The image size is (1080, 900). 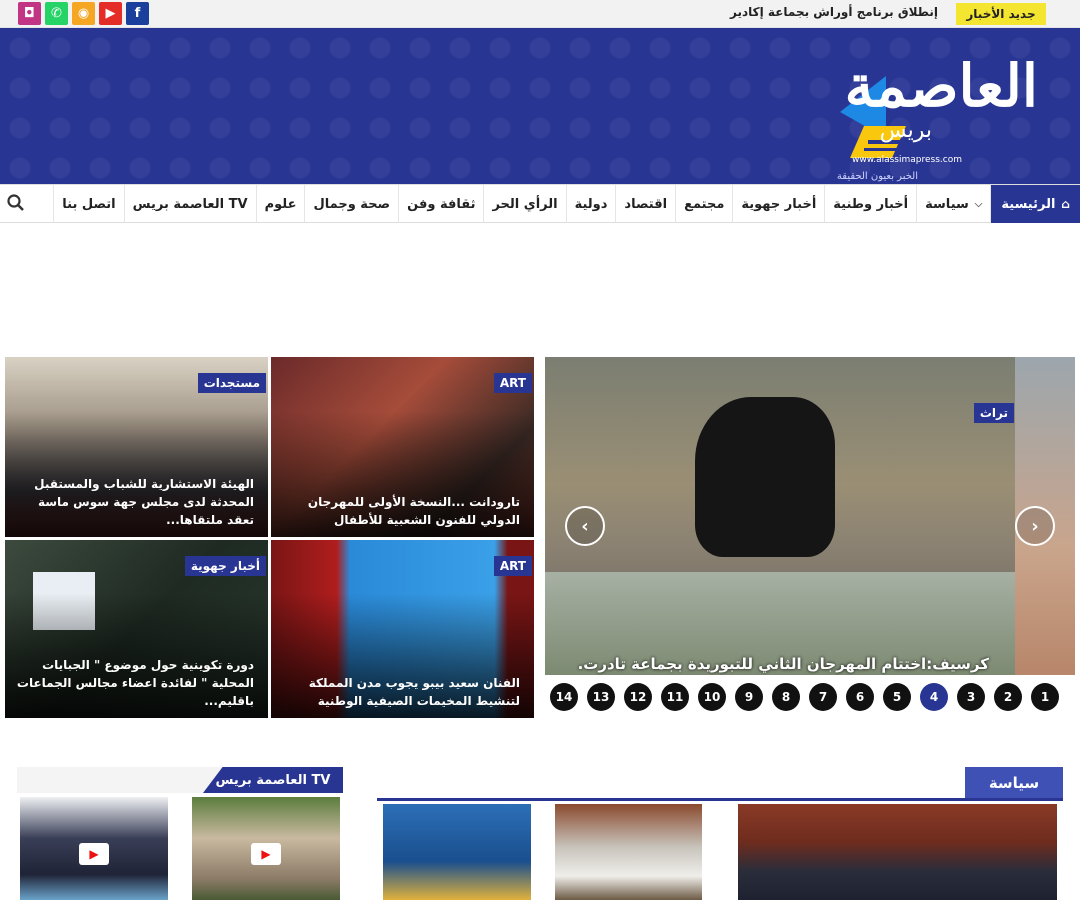 What do you see at coordinates (351, 204) in the screenshot?
I see `nav-item-health: صحة وجمال` at bounding box center [351, 204].